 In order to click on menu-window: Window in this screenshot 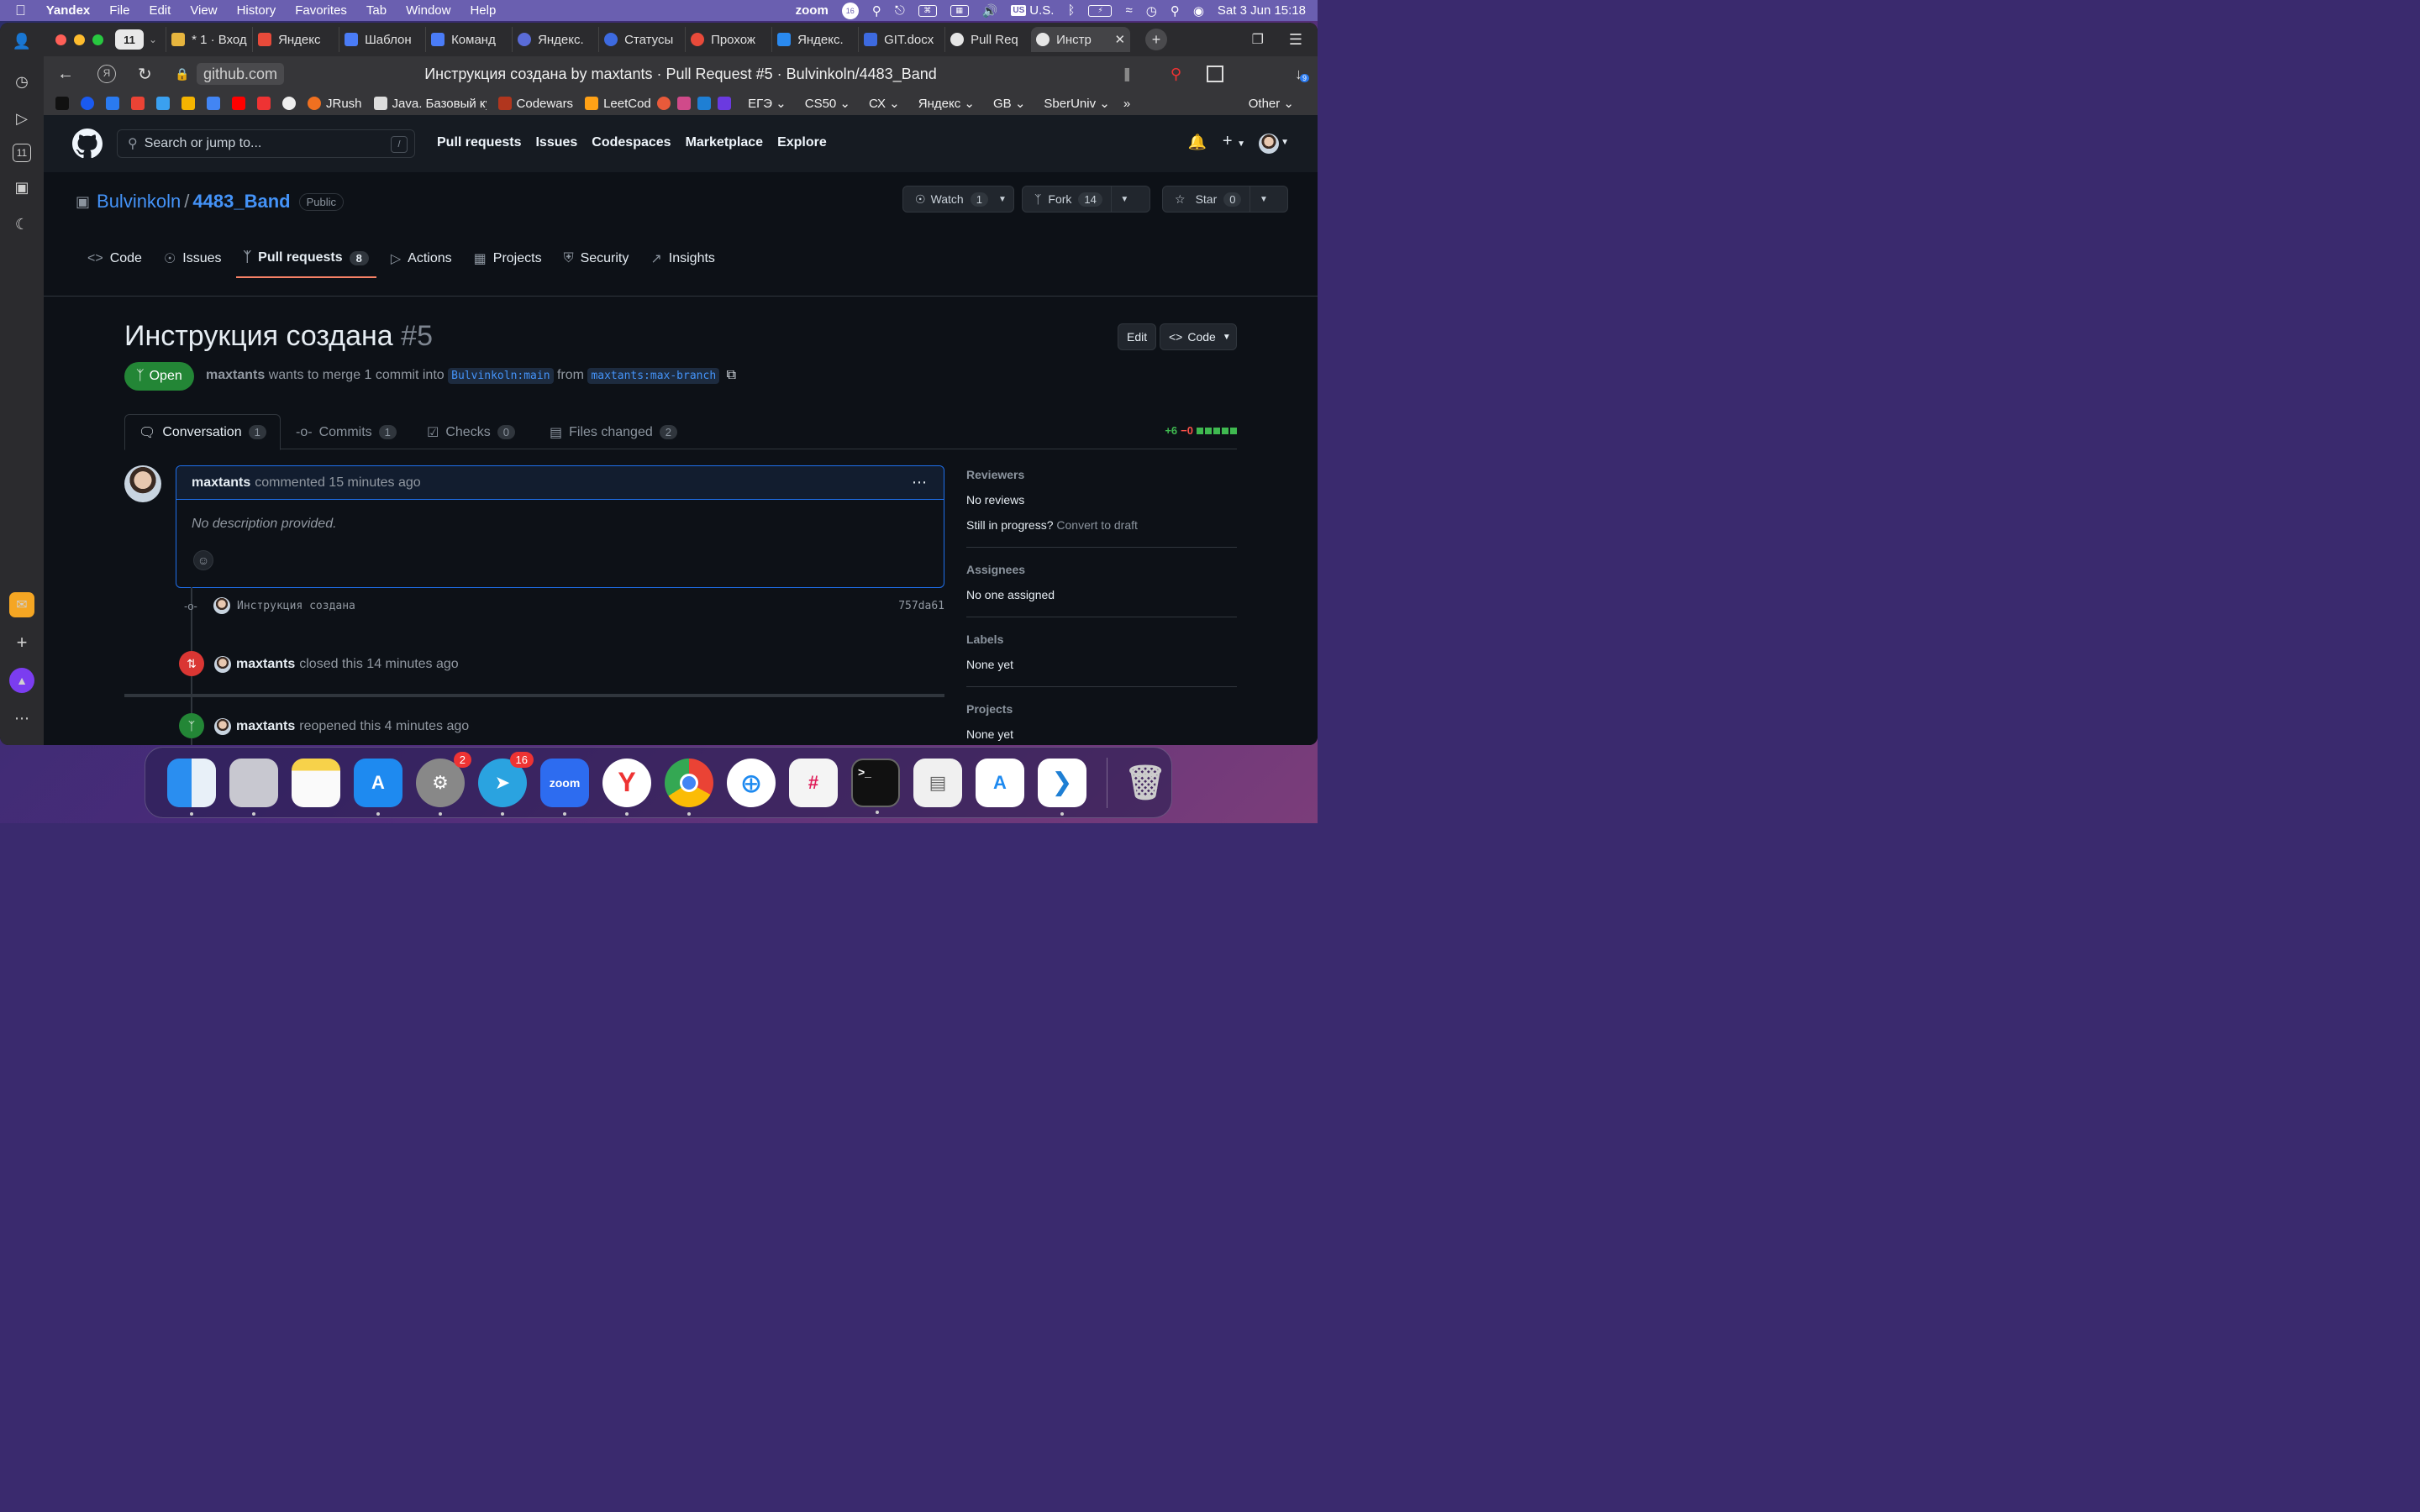, I will do `click(428, 10)`.